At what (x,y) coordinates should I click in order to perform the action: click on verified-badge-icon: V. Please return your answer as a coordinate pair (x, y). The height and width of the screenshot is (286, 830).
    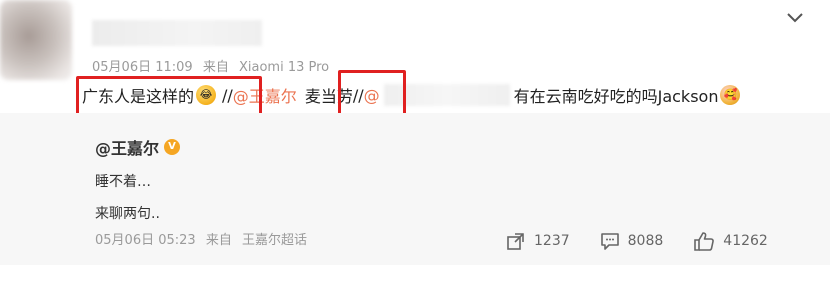
    Looking at the image, I should click on (172, 147).